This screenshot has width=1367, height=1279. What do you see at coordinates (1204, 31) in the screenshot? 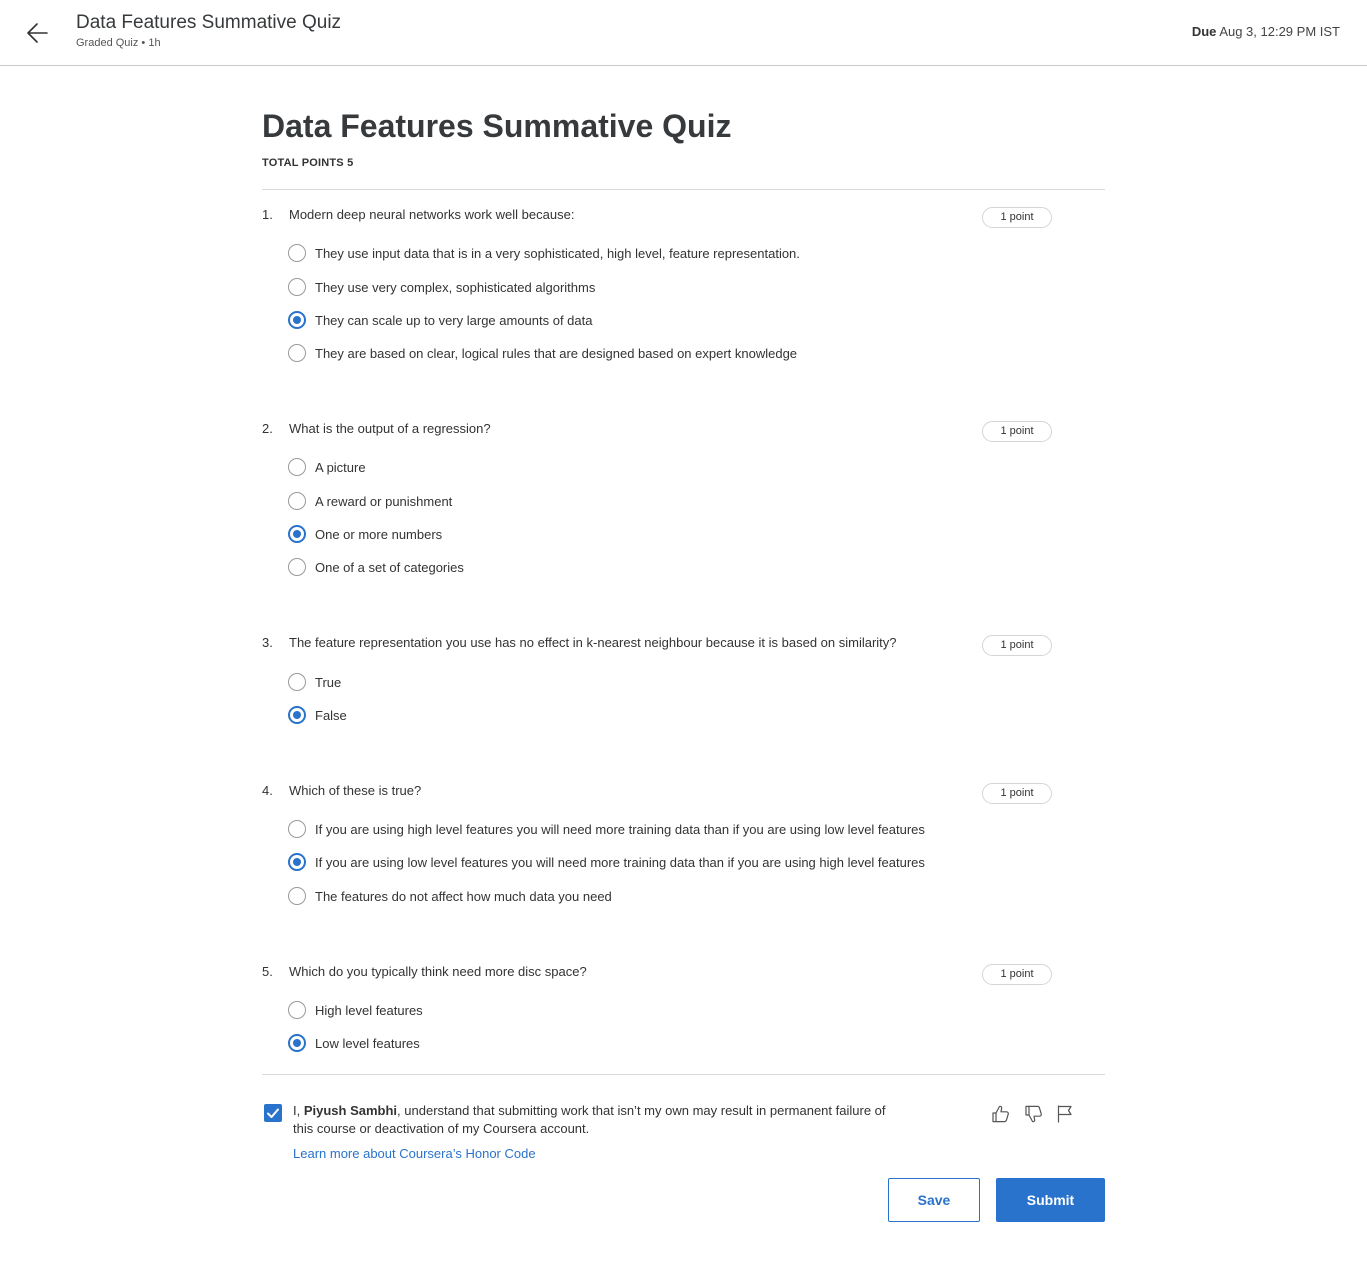
I see `due-label: Due` at bounding box center [1204, 31].